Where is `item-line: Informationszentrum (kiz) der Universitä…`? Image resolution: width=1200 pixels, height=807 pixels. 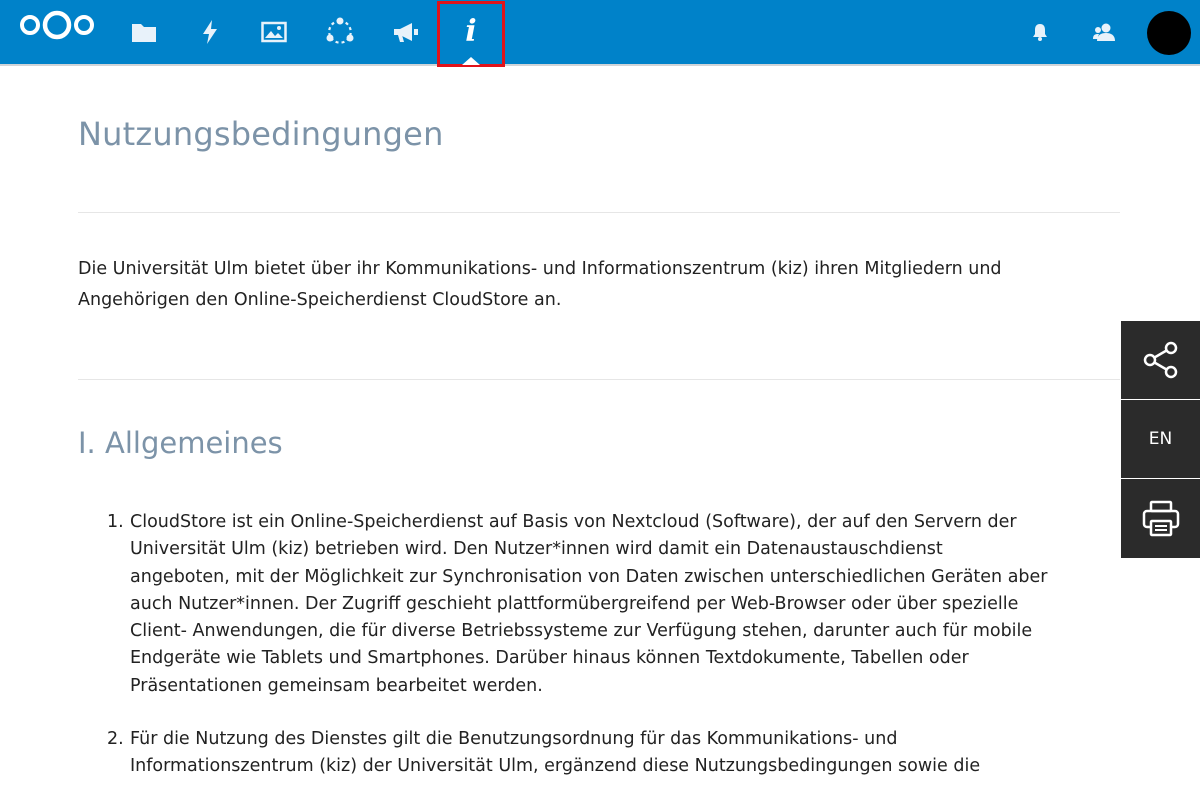 item-line: Informationszentrum (kiz) der Universitä… is located at coordinates (555, 766).